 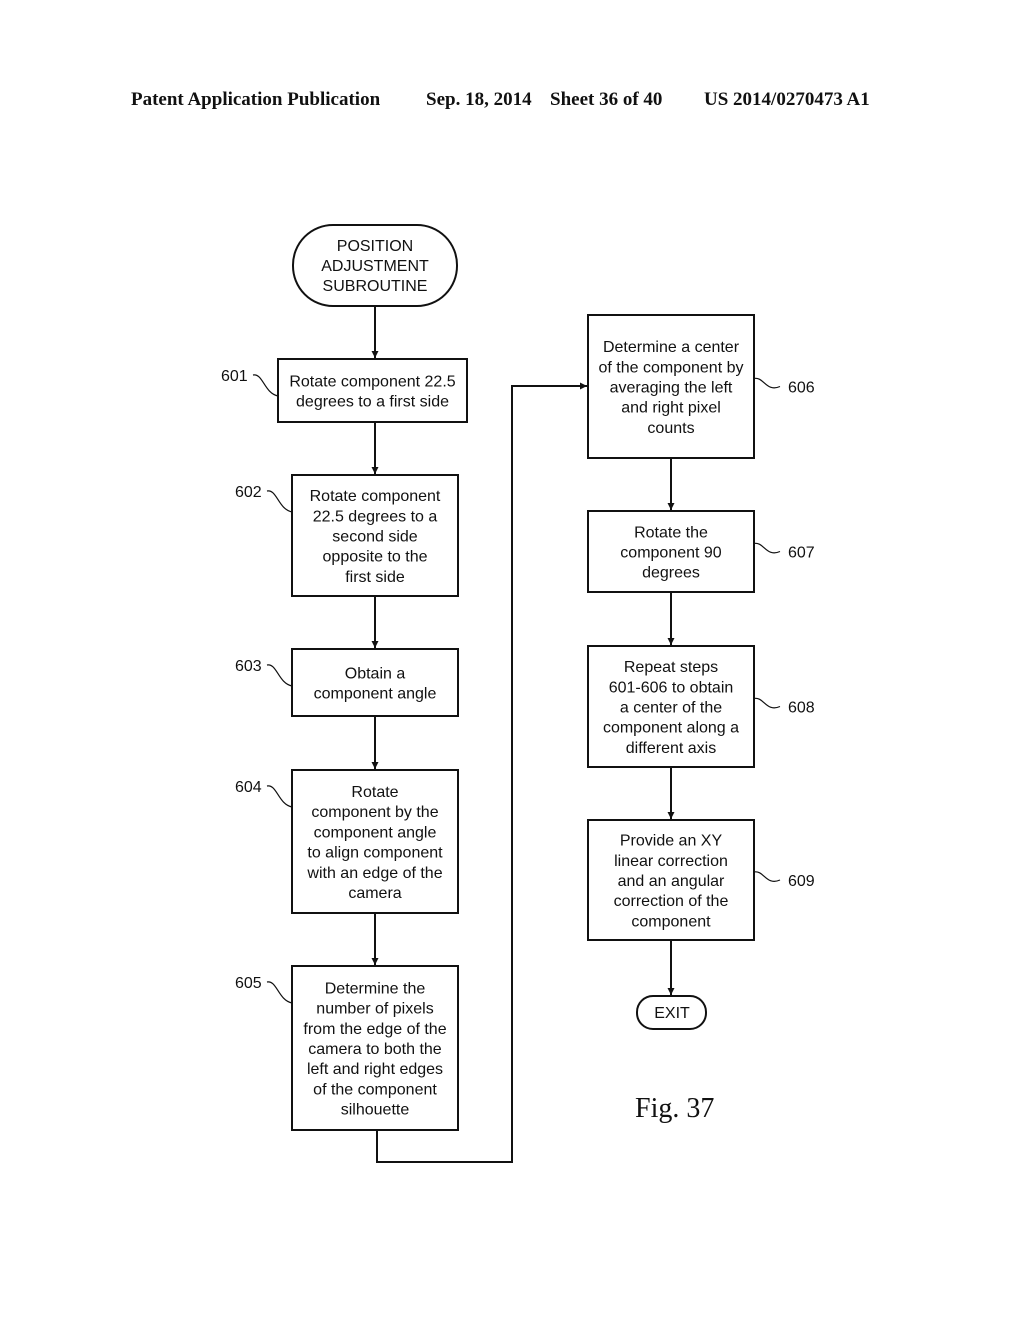 I want to click on start-label: POSITION ADJUSTMENT SUBROUTINE, so click(x=375, y=266).